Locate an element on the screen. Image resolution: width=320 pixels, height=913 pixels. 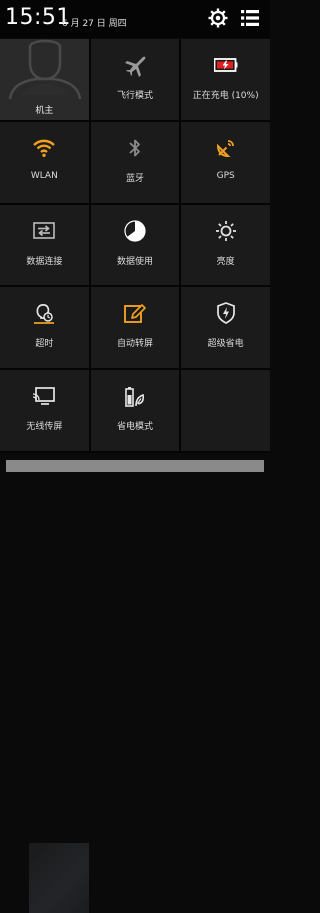
tile-label: GPS is located at coordinates (225, 175).